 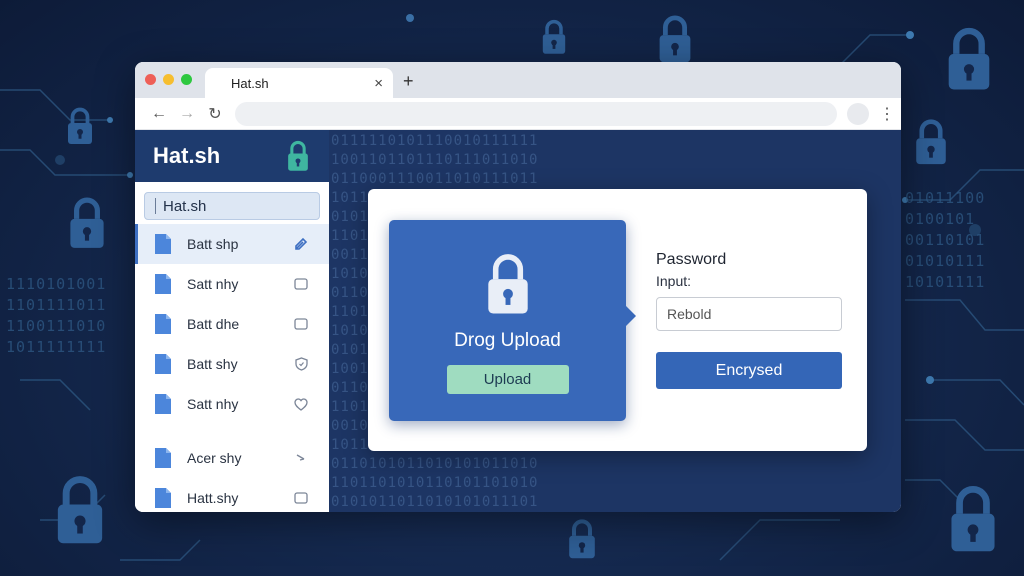 What do you see at coordinates (507, 379) in the screenshot?
I see `upload-button: Upload` at bounding box center [507, 379].